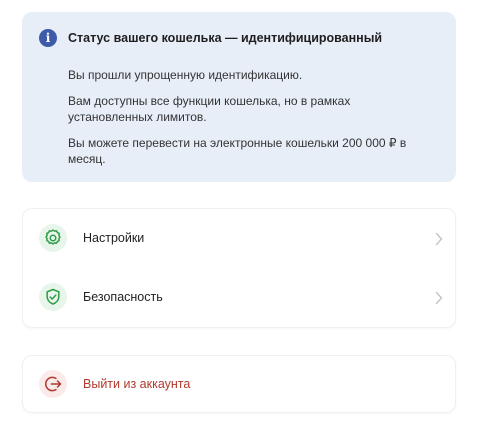  I want to click on security-label: Безопасность, so click(123, 297).